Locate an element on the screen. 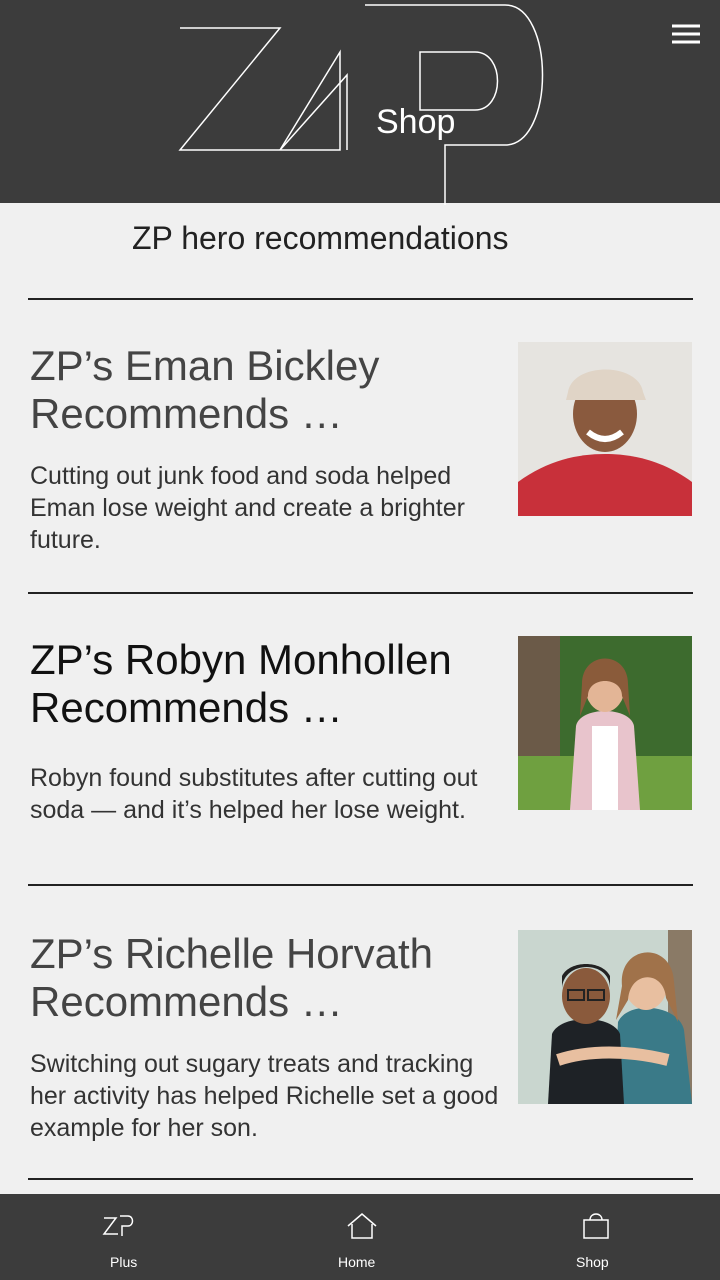 This screenshot has height=1280, width=720. shop-bag-icon is located at coordinates (596, 1225).